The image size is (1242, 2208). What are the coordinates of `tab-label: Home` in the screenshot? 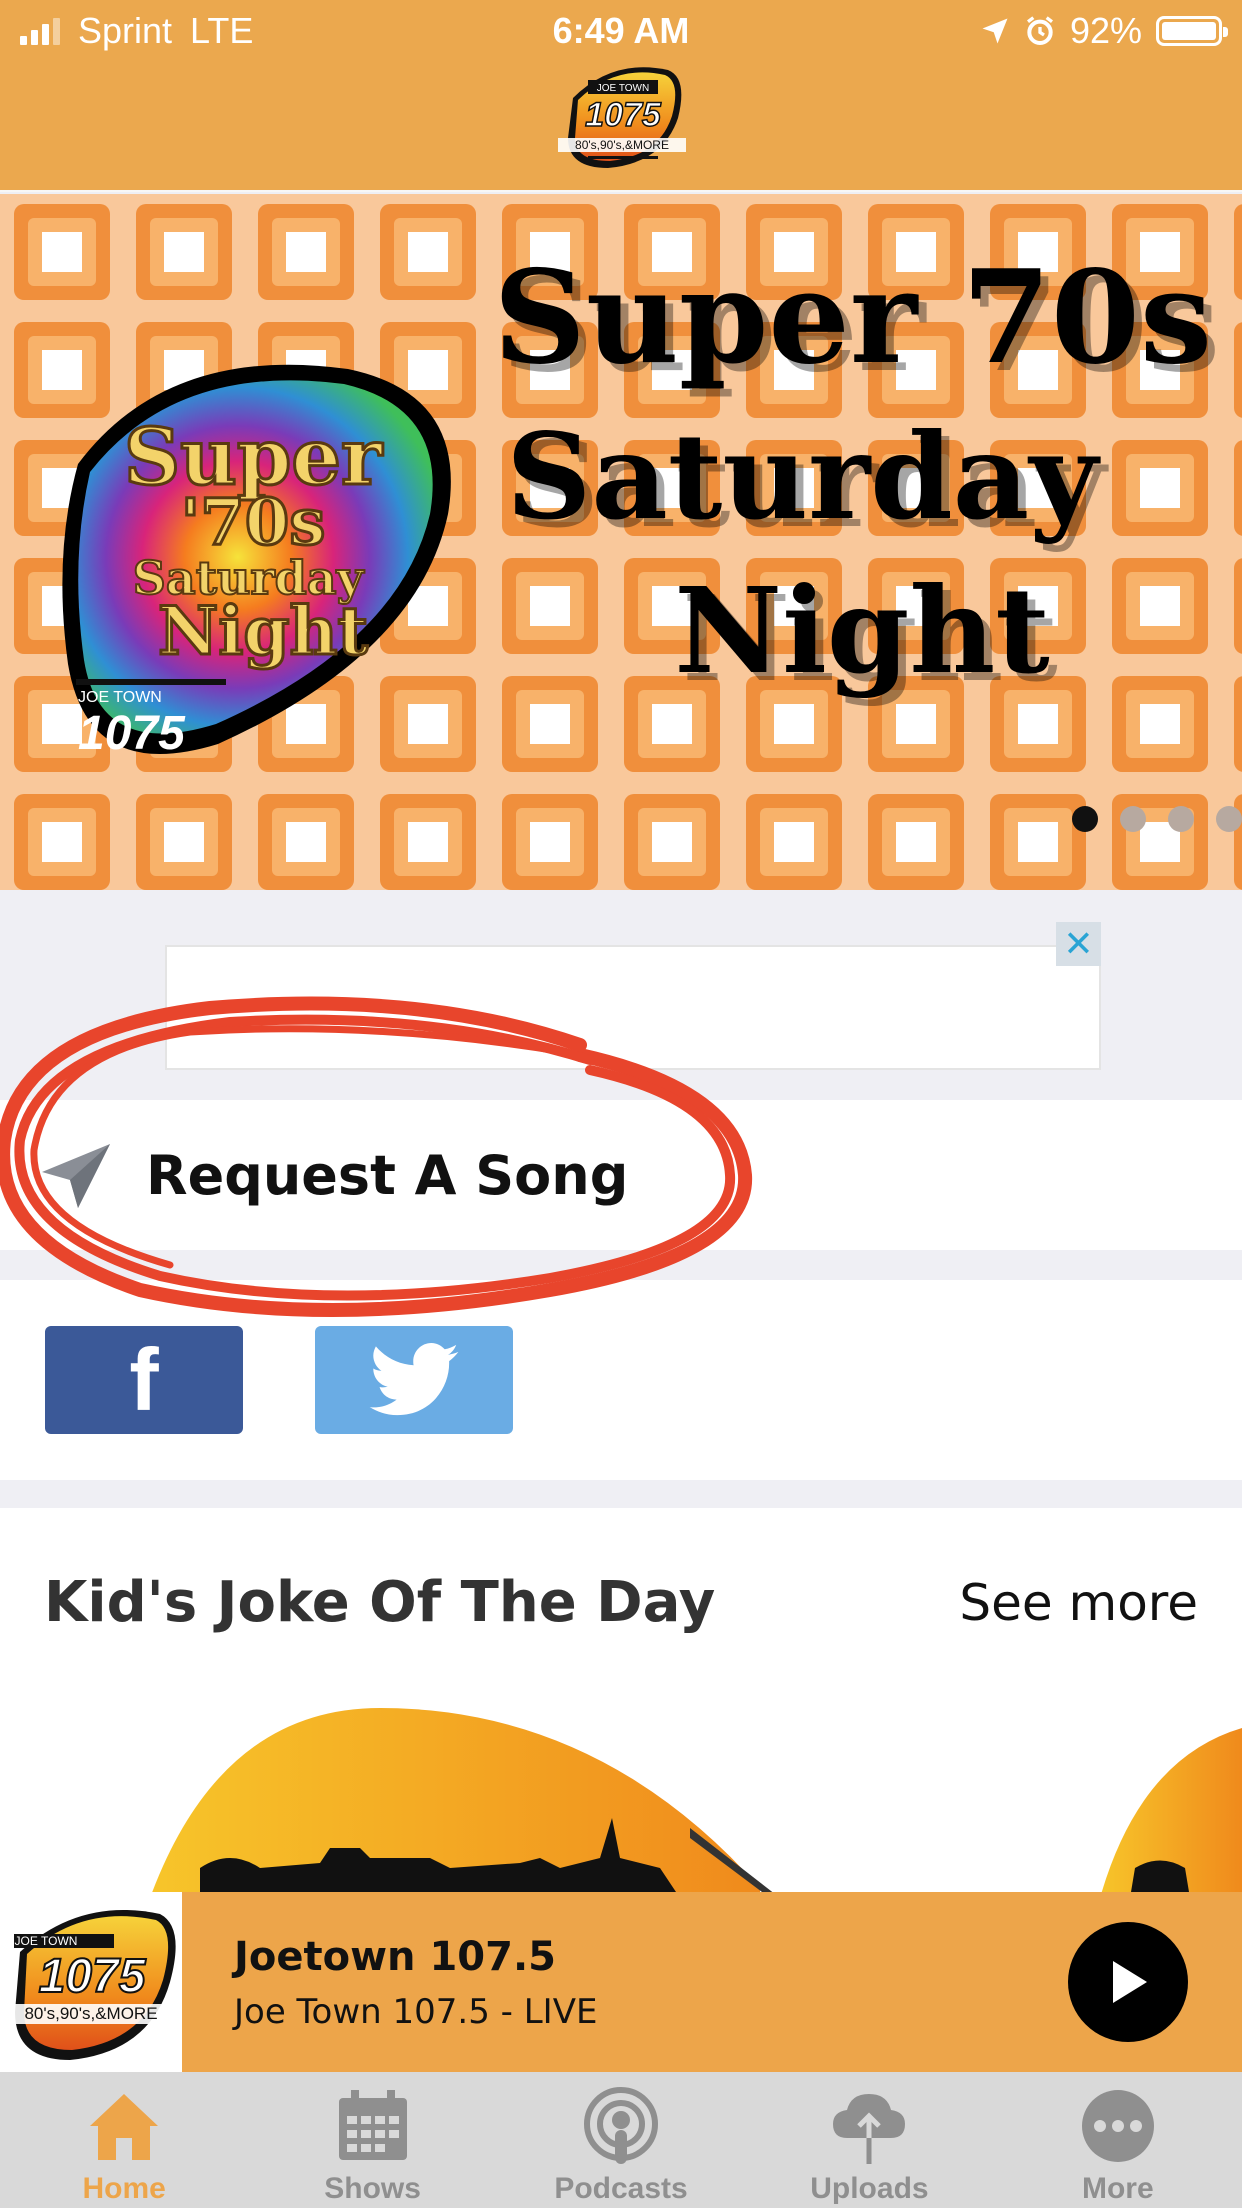 It's located at (124, 2188).